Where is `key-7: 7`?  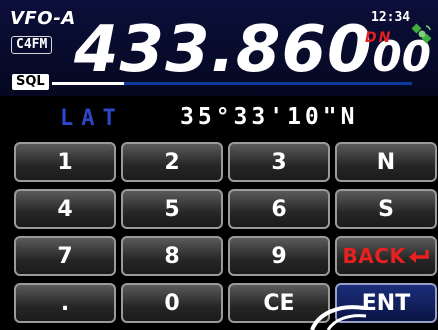 key-7: 7 is located at coordinates (65, 256).